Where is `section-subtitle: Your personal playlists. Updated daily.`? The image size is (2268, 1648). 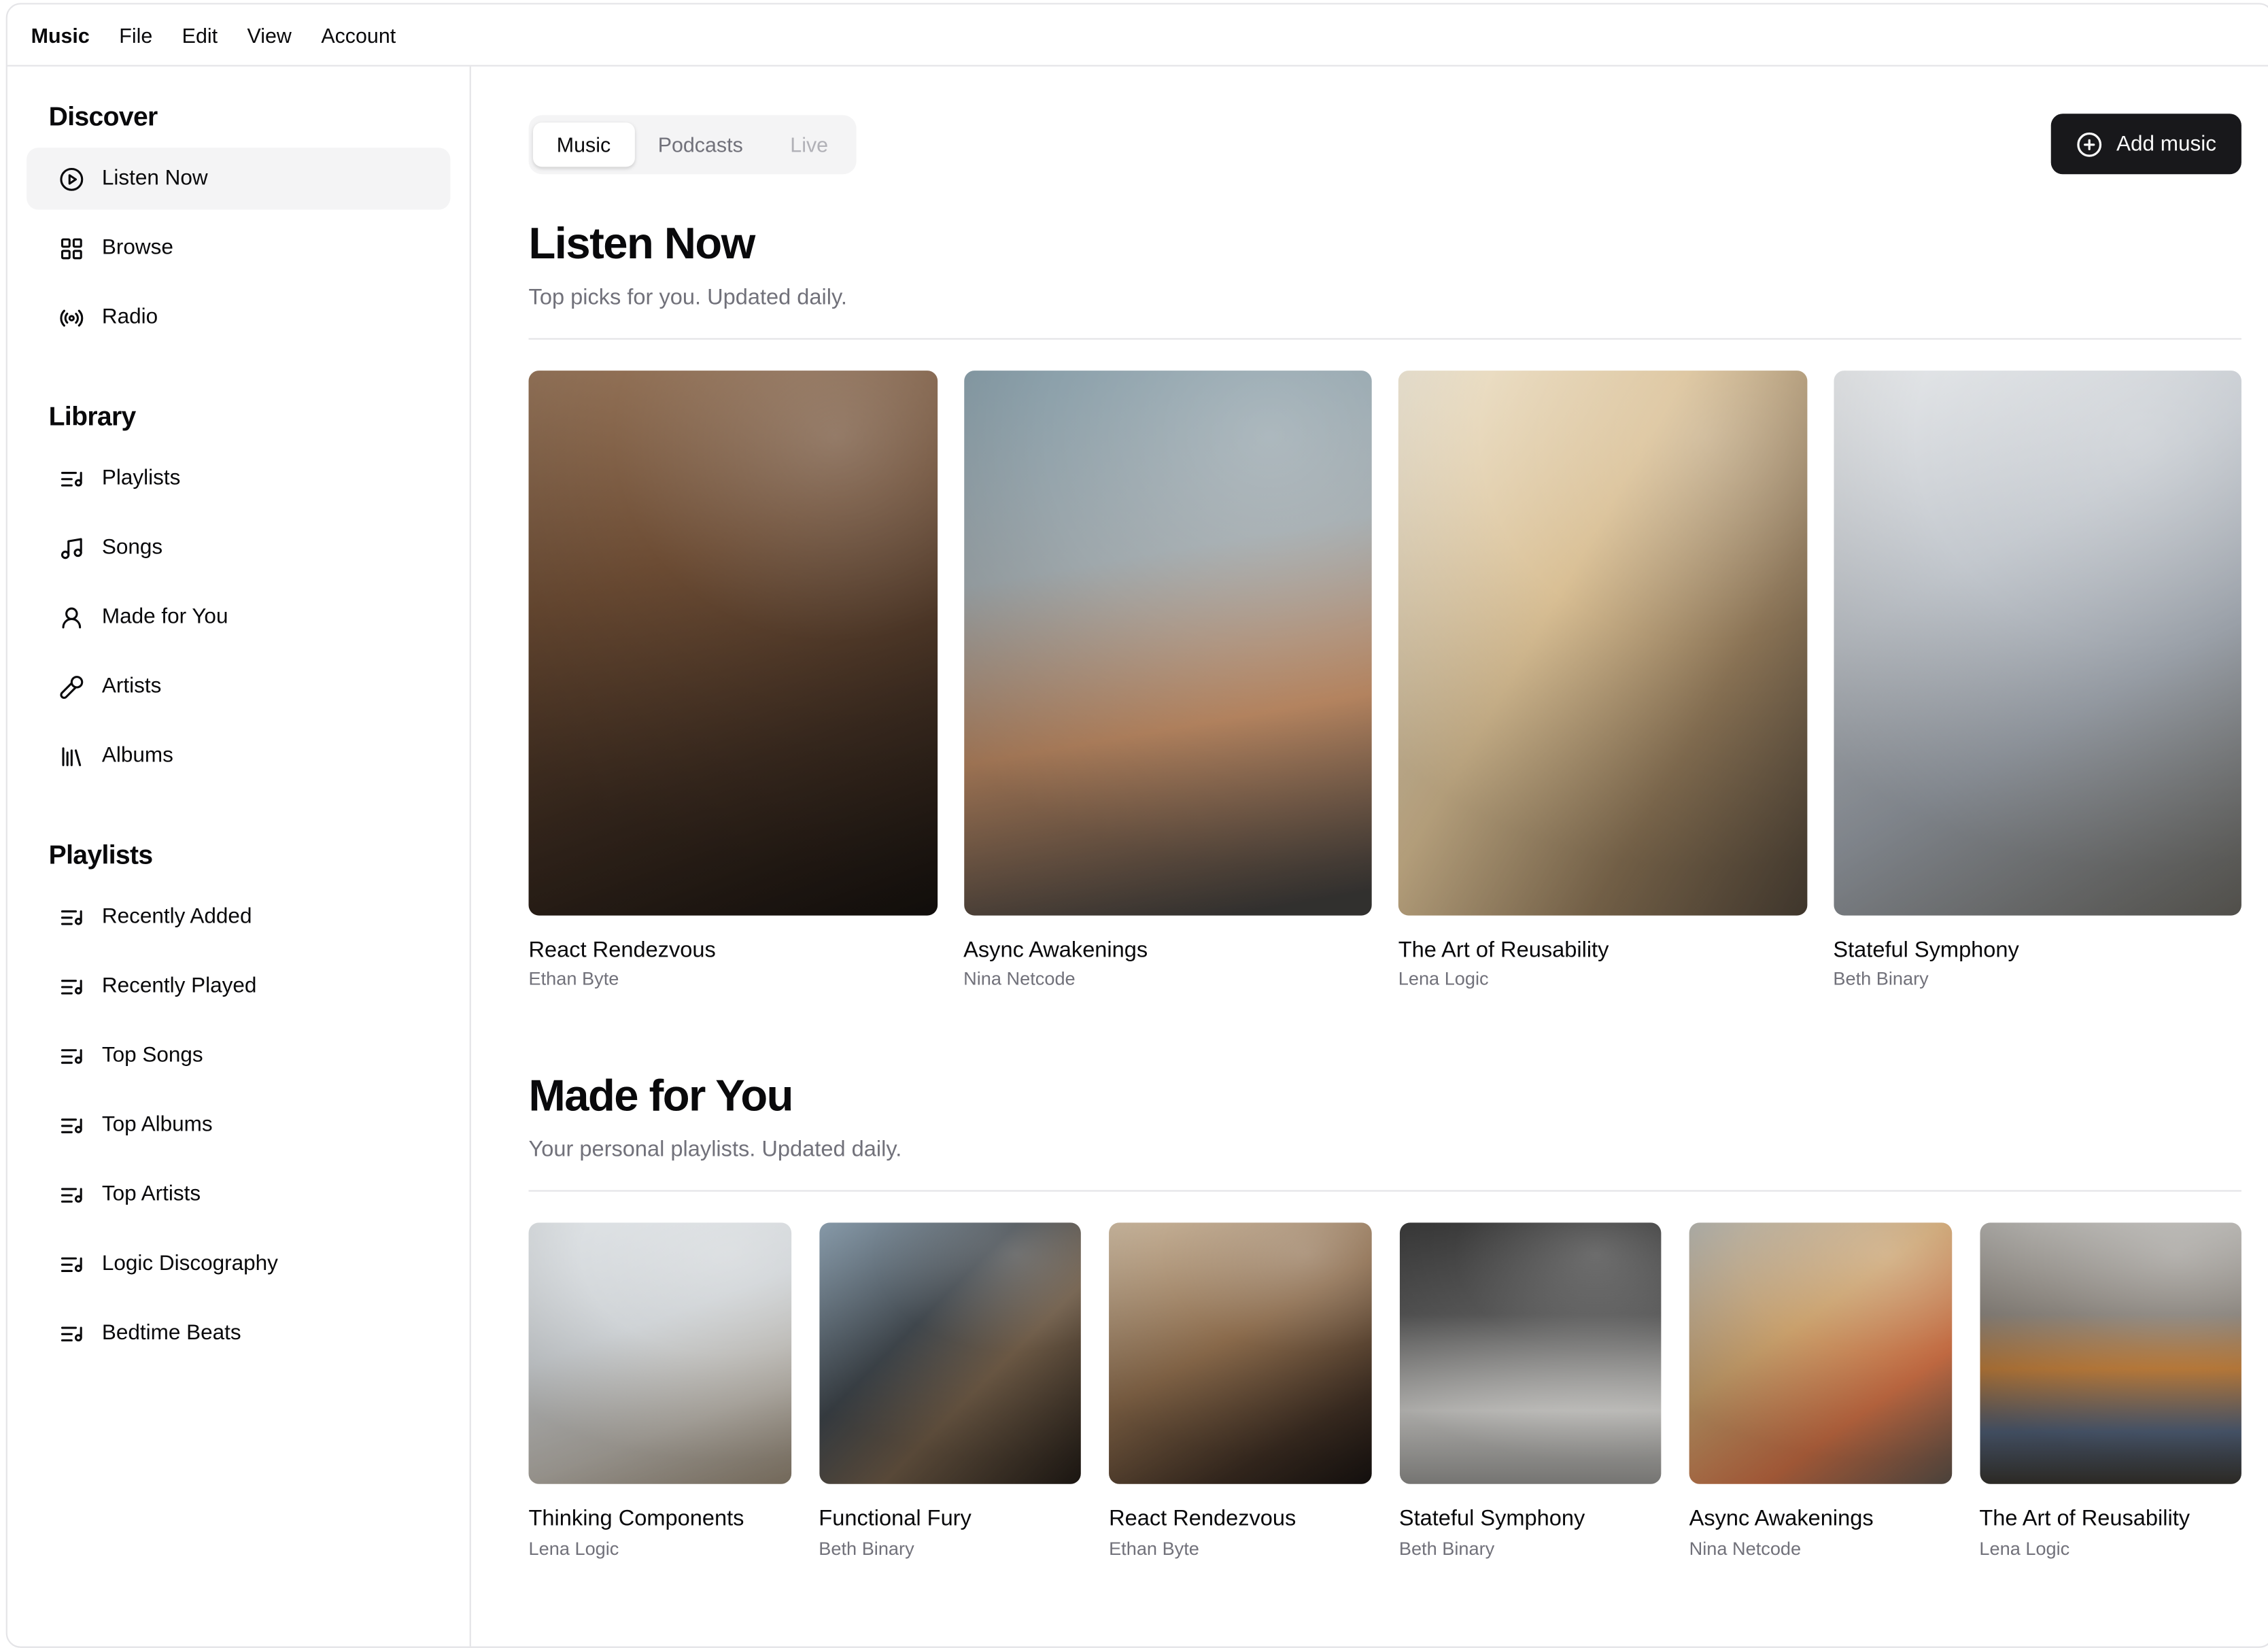
section-subtitle: Your personal playlists. Updated daily. is located at coordinates (715, 1150).